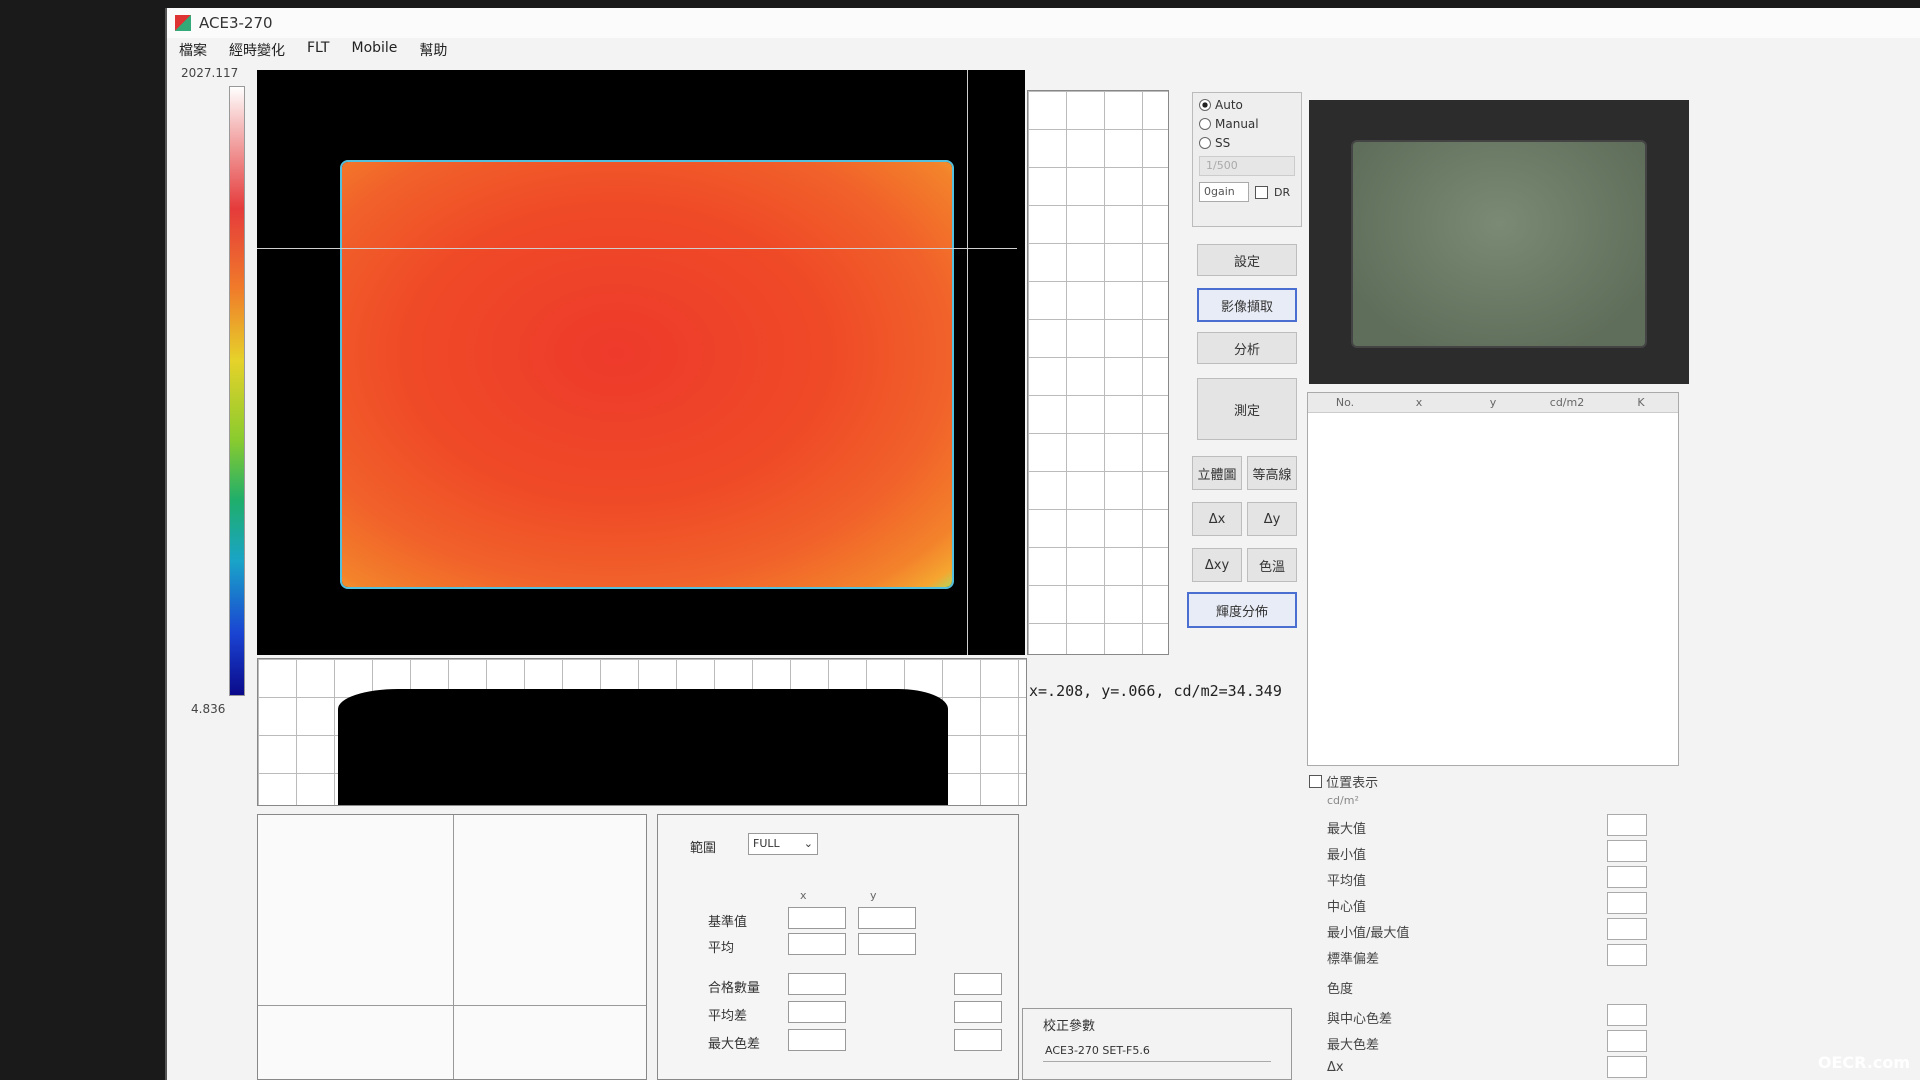  I want to click on position-display-option: 位置表示, so click(1343, 781).